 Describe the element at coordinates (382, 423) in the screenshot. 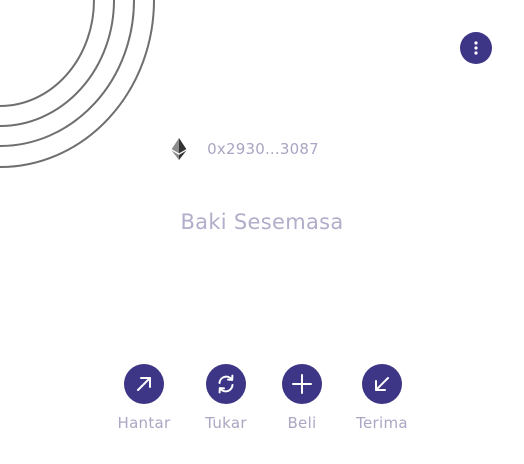

I see `receive-label: Terima` at that location.